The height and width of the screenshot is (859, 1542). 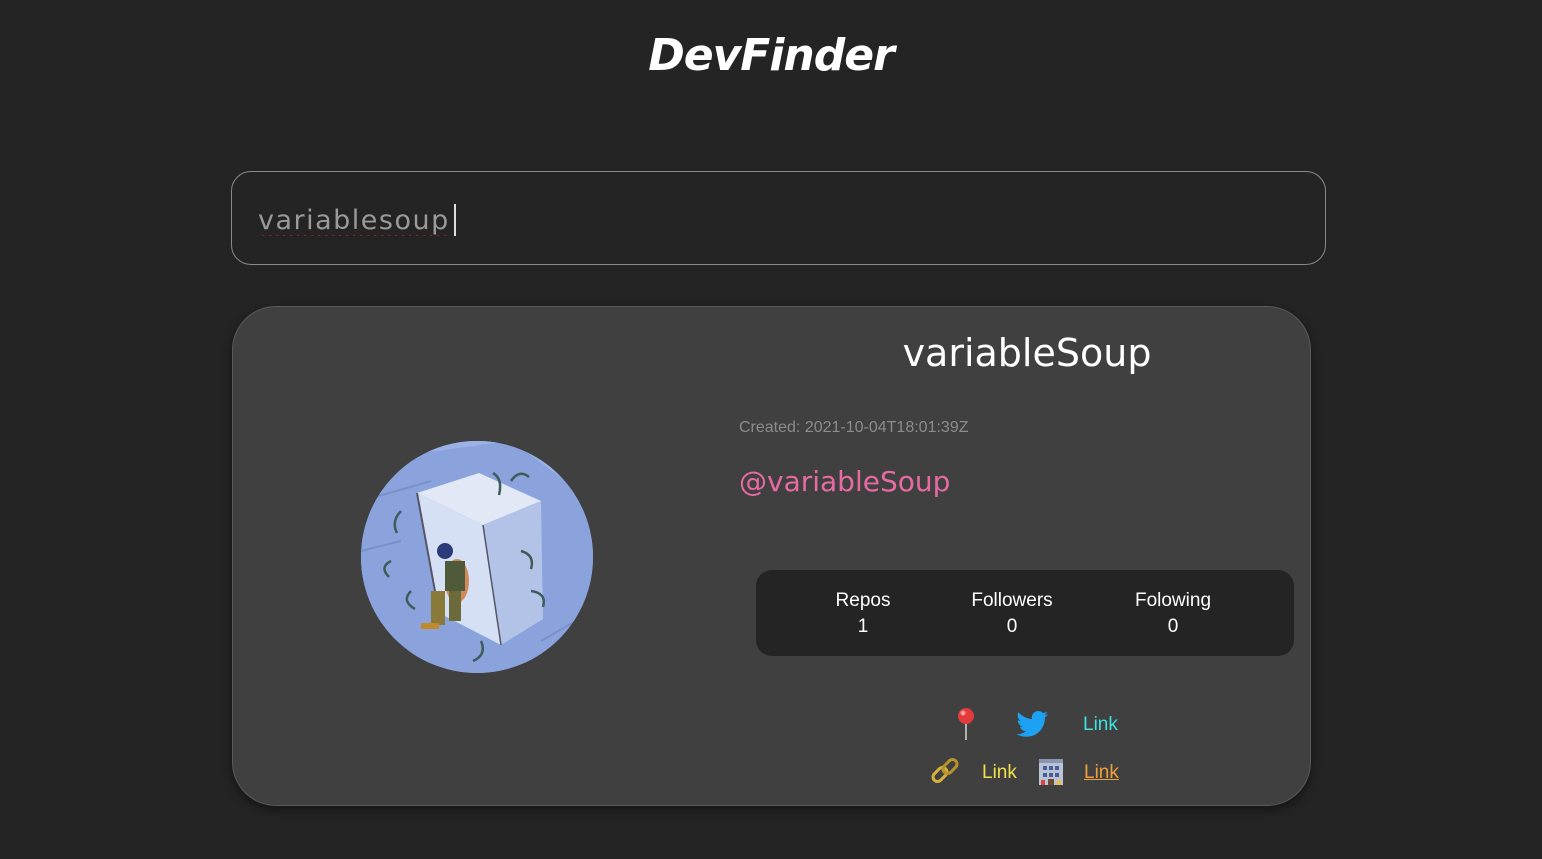 What do you see at coordinates (945, 773) in the screenshot?
I see `chain-link-icon` at bounding box center [945, 773].